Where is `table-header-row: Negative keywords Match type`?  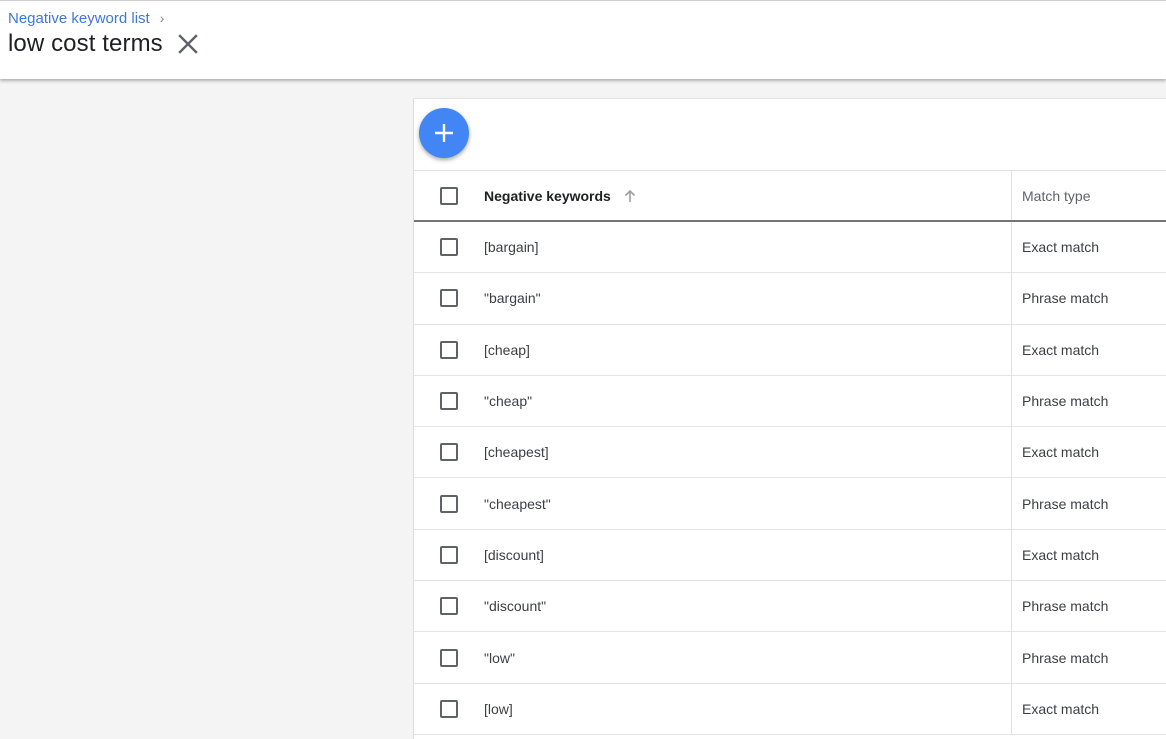 table-header-row: Negative keywords Match type is located at coordinates (790, 196).